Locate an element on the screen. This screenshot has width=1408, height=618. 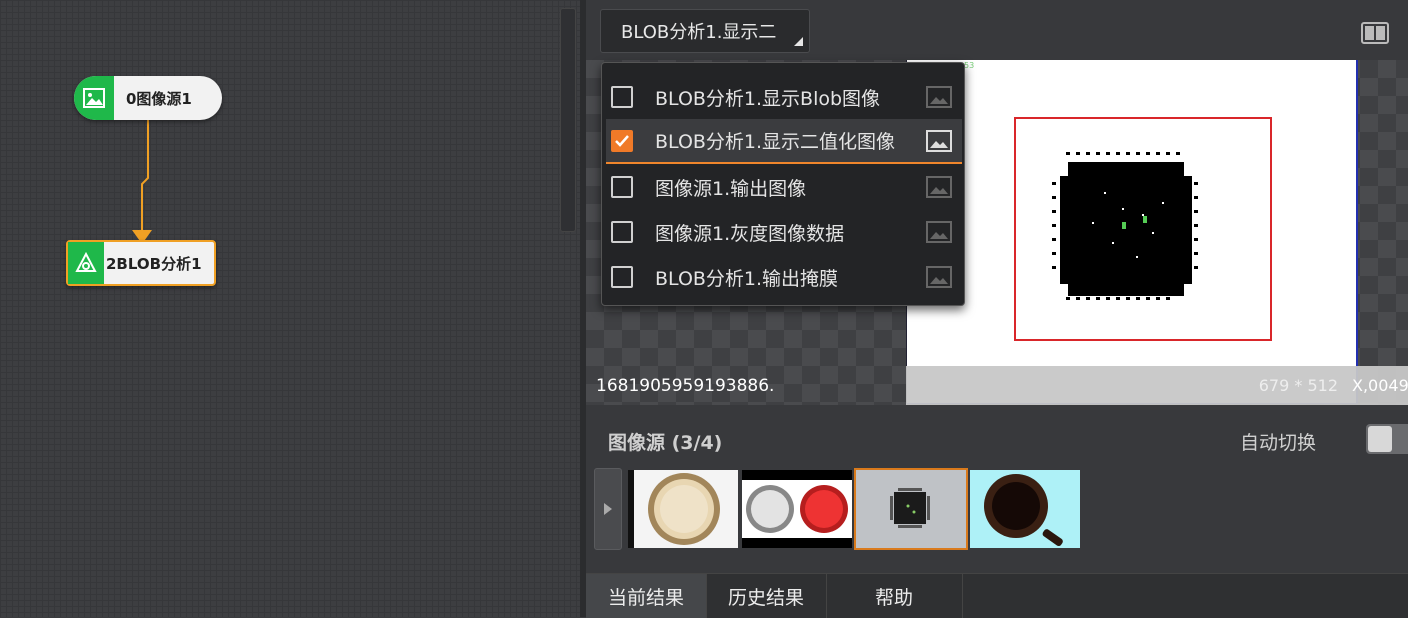
result-tab-bar: 当前结果 历史结果 帮助 is located at coordinates (997, 595).